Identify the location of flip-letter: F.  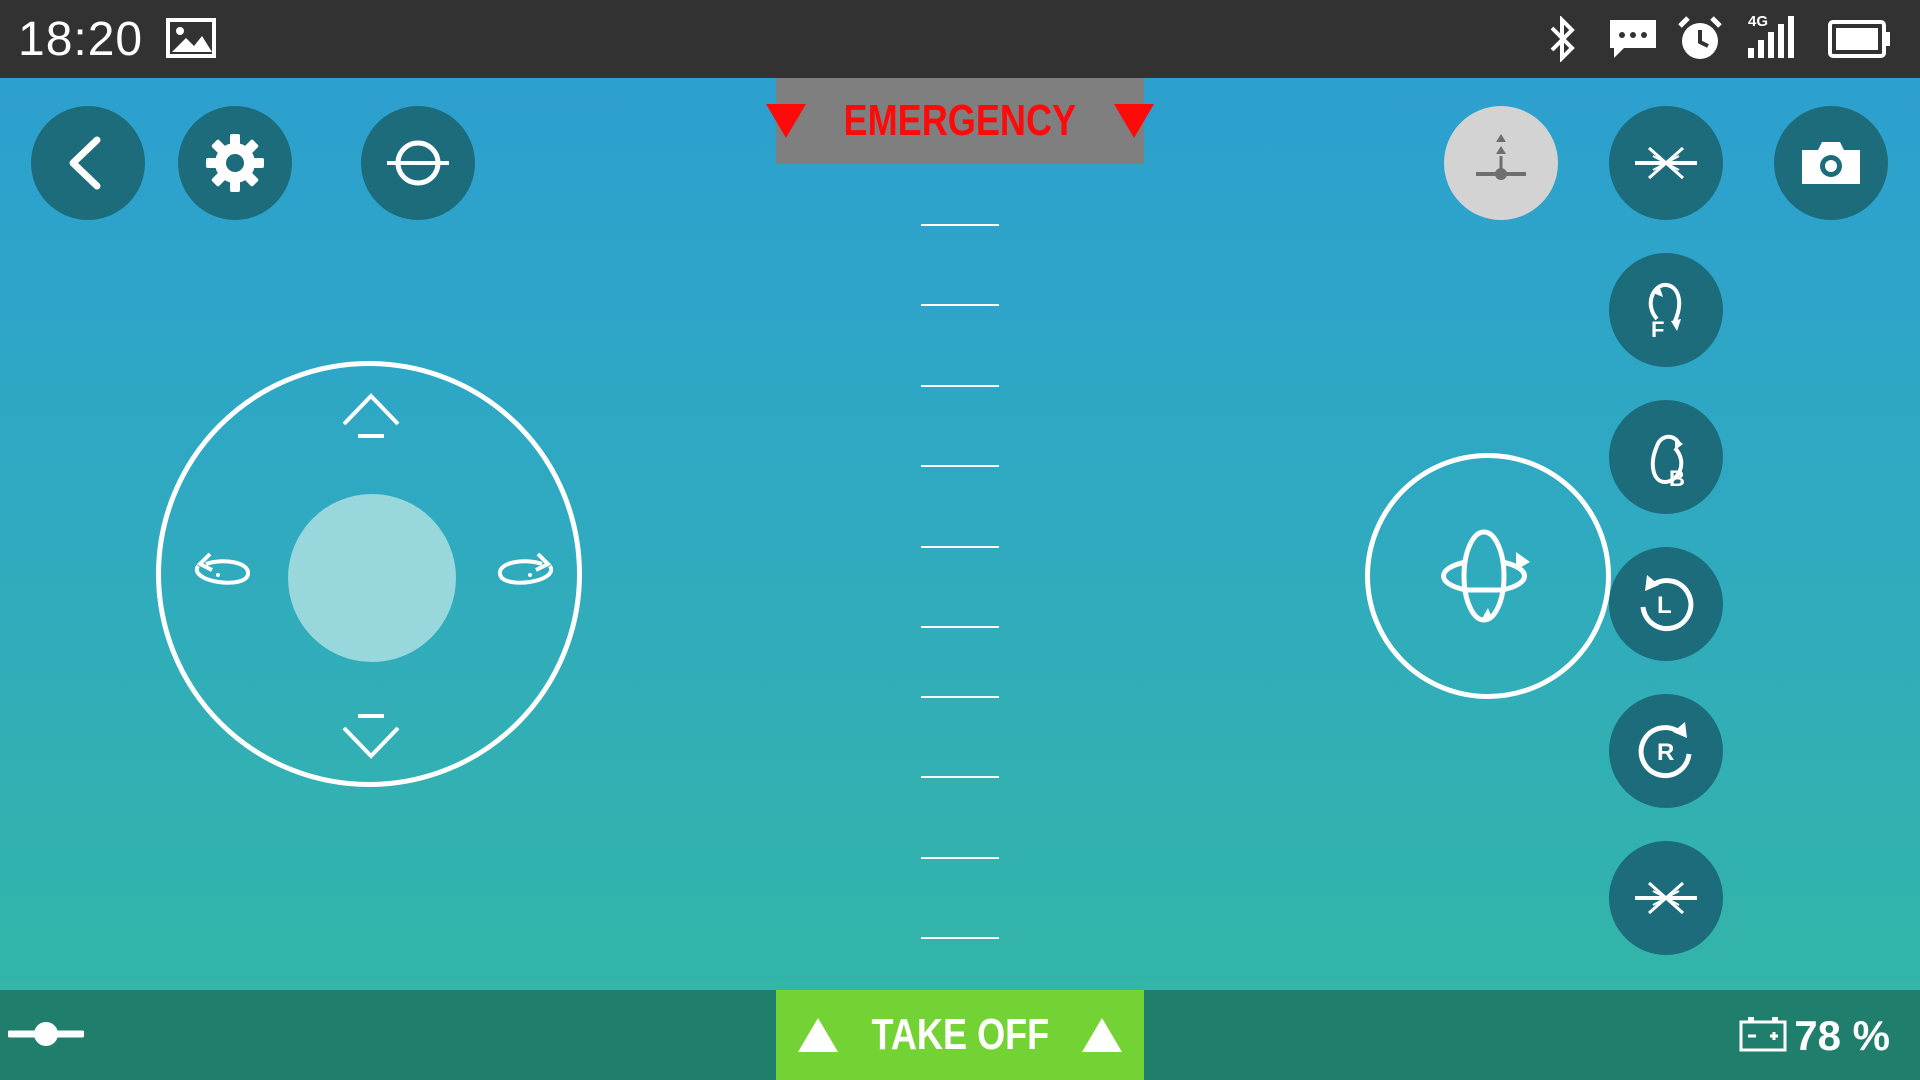
(1657, 329).